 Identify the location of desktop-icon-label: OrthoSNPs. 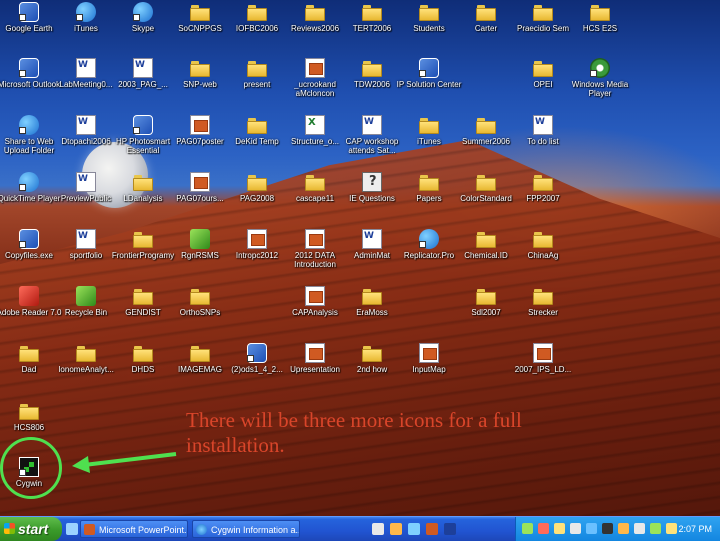
(200, 312).